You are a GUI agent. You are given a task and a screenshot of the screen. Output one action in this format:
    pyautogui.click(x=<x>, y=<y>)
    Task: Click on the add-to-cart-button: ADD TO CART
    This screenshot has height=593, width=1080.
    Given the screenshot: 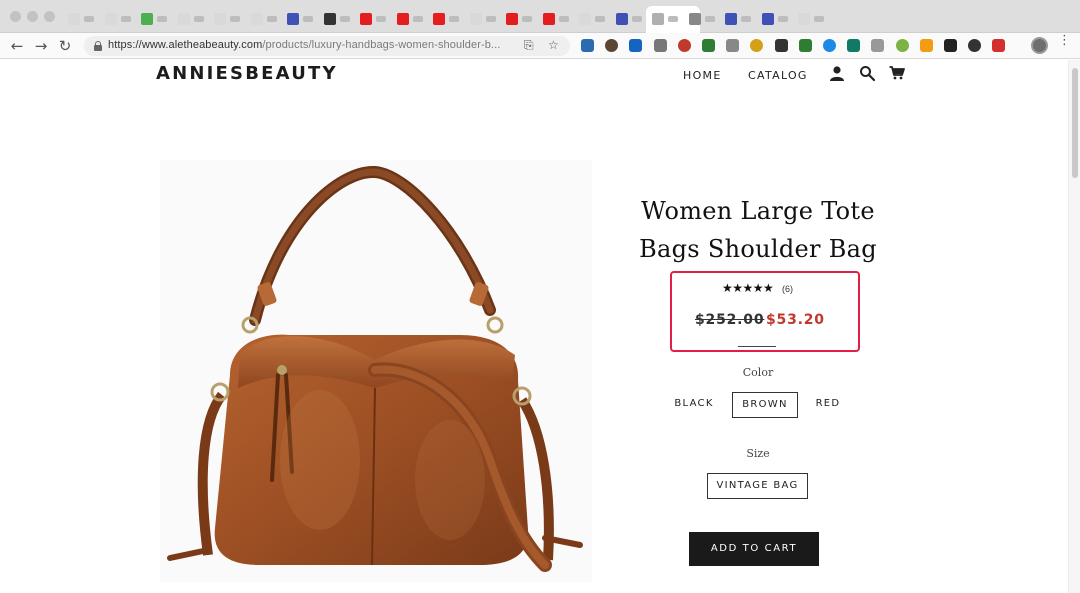 What is the action you would take?
    pyautogui.click(x=754, y=549)
    